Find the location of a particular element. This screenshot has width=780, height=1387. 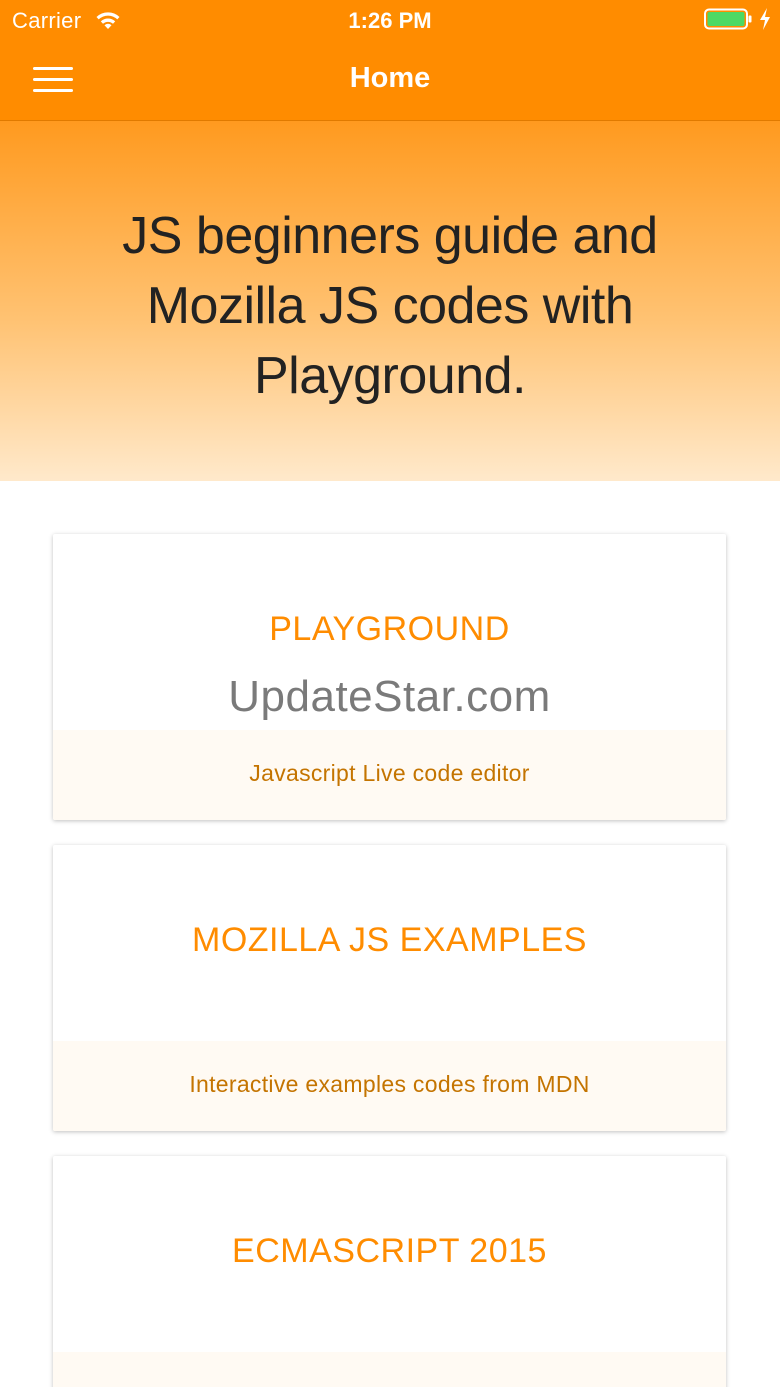

charging-bolt-icon is located at coordinates (765, 19).